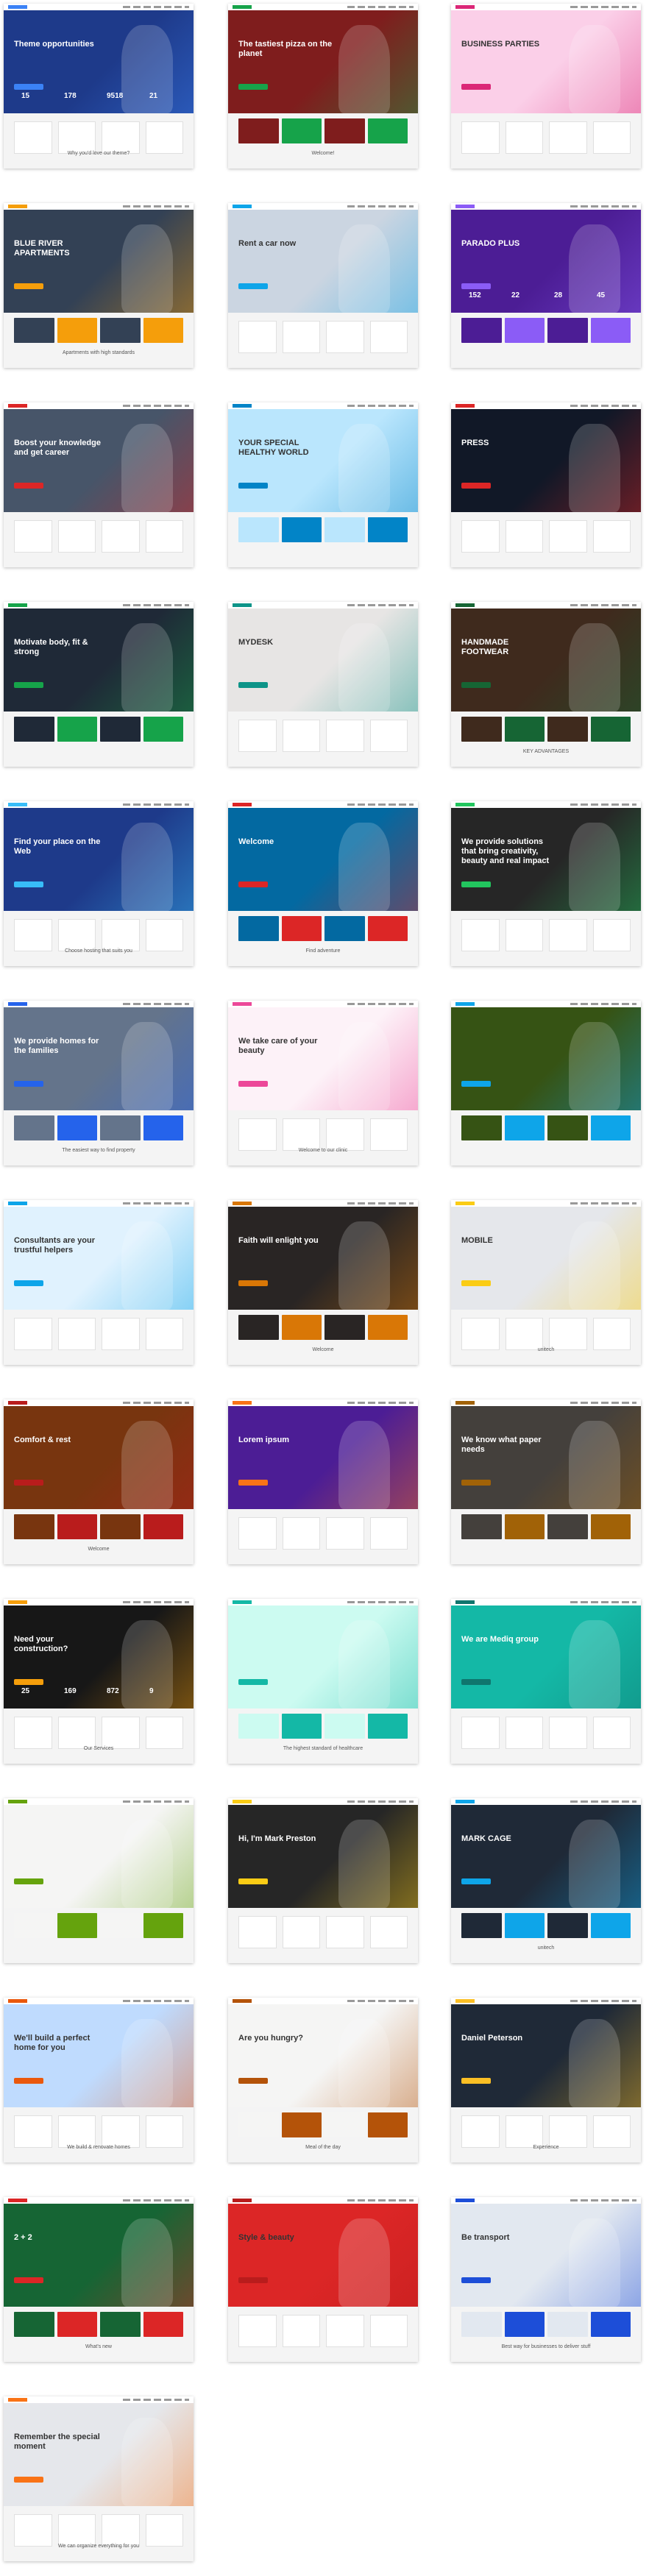 The width and height of the screenshot is (649, 2576). I want to click on template-hero: Lorem ipsum, so click(323, 1457).